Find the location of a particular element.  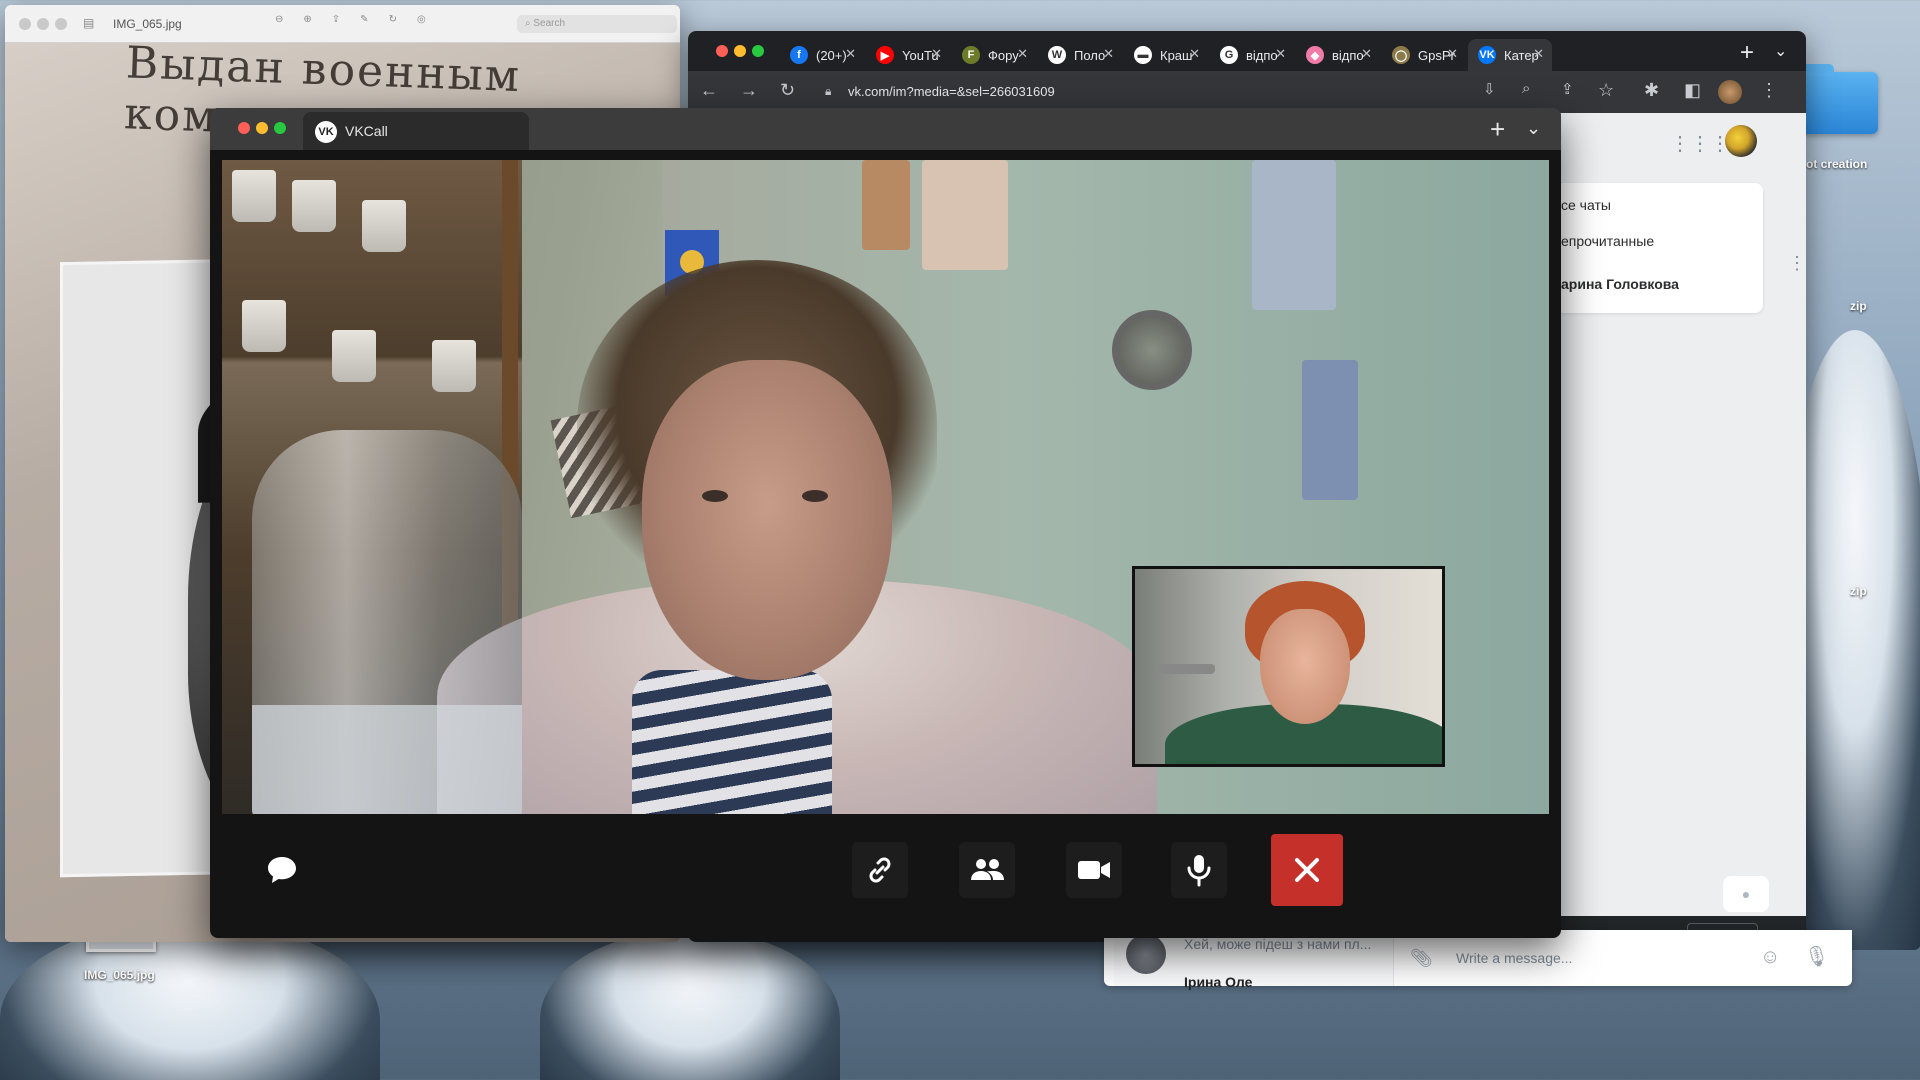

install-icon: ⇩ is located at coordinates (1489, 89).